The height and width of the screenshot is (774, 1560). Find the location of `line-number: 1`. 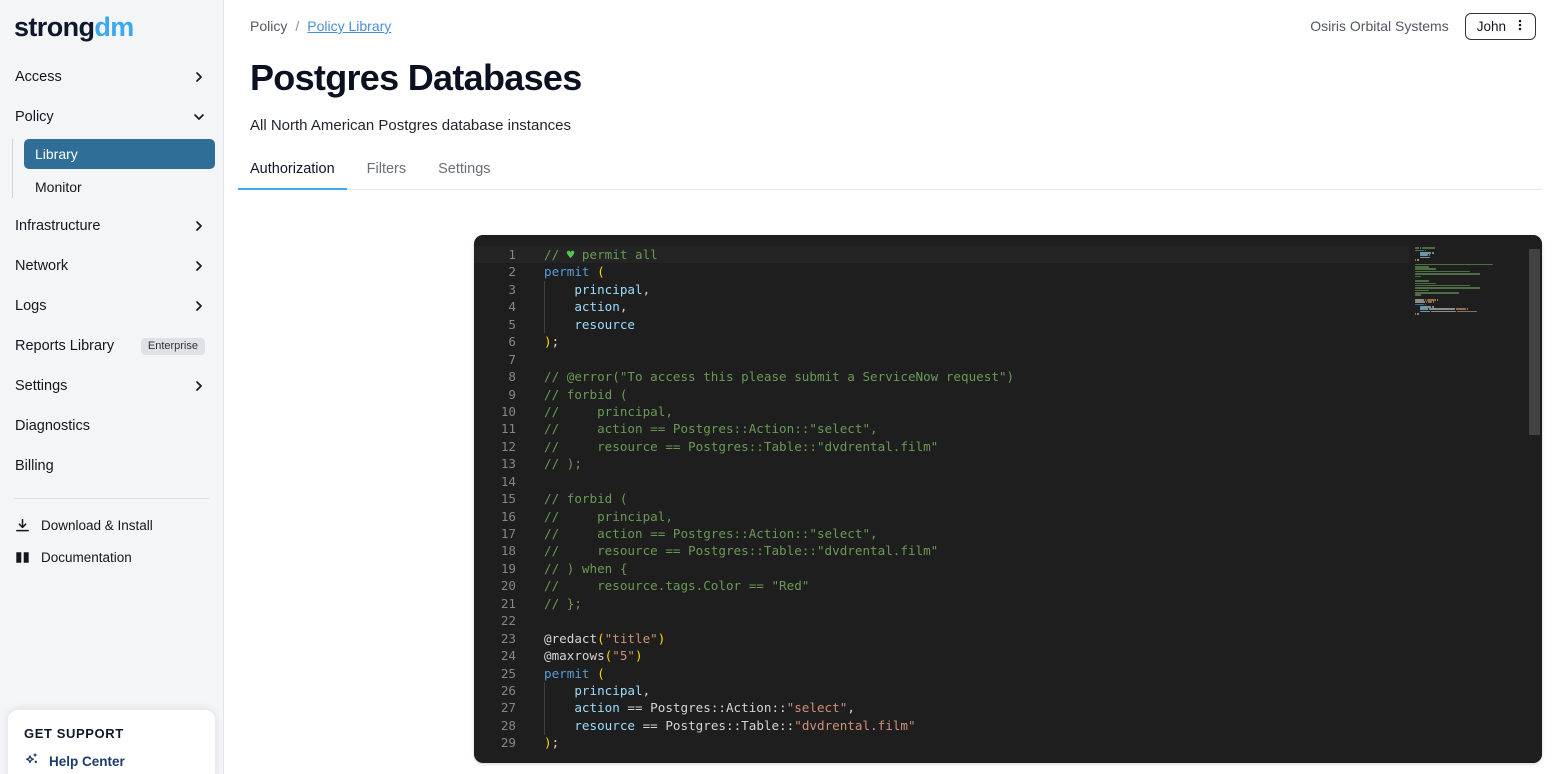

line-number: 1 is located at coordinates (512, 254).